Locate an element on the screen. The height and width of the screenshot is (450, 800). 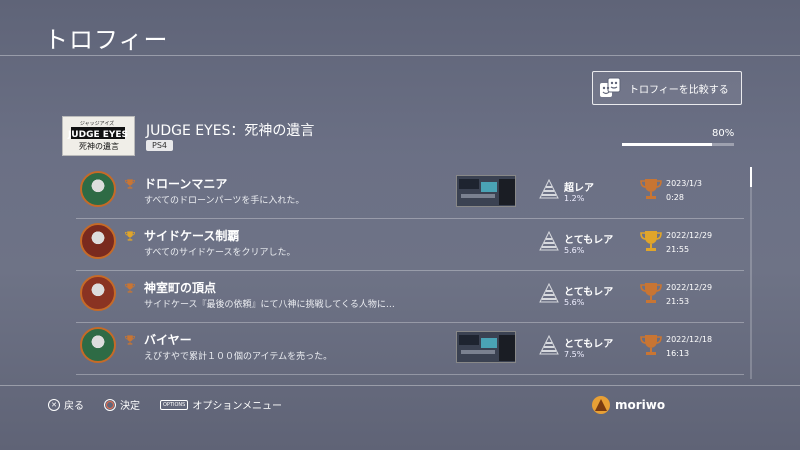
scrollbar-thumb is located at coordinates (751, 177).